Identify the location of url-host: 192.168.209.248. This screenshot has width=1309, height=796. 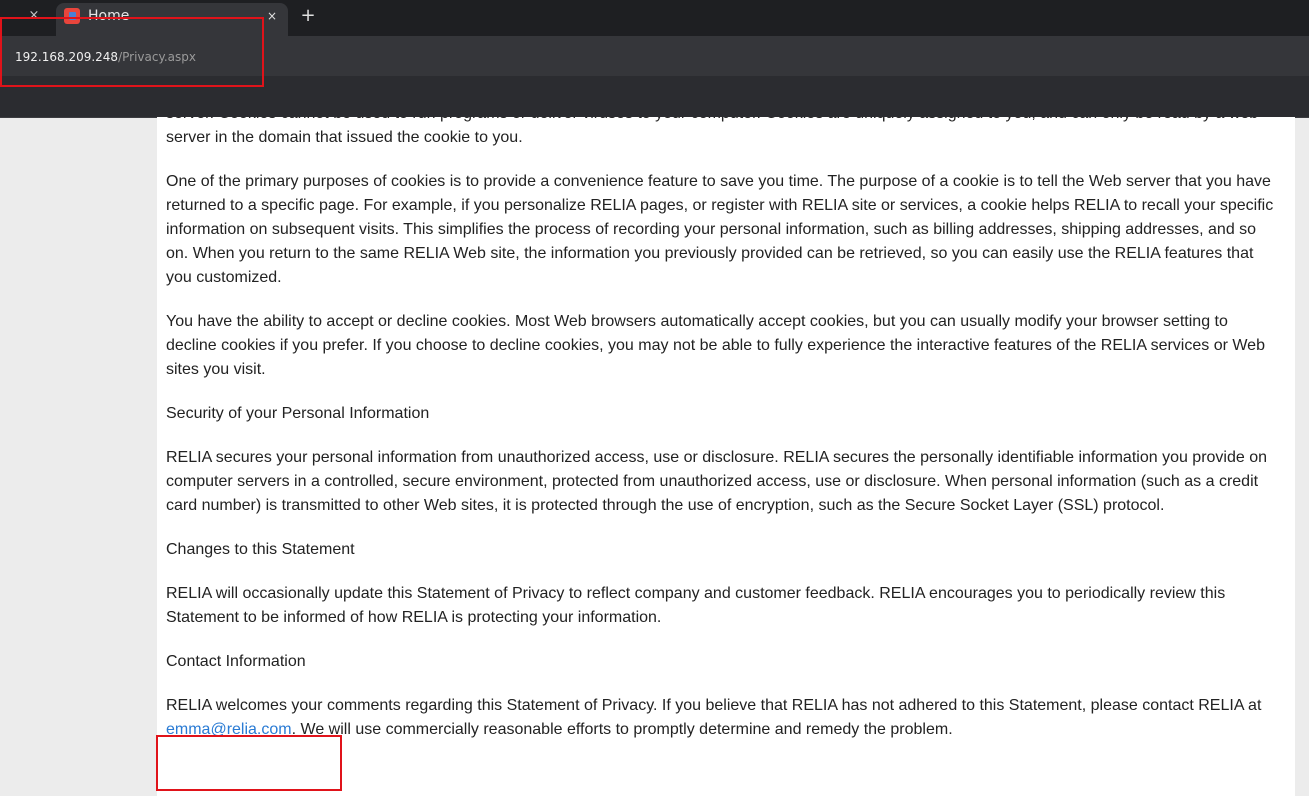
(67, 57).